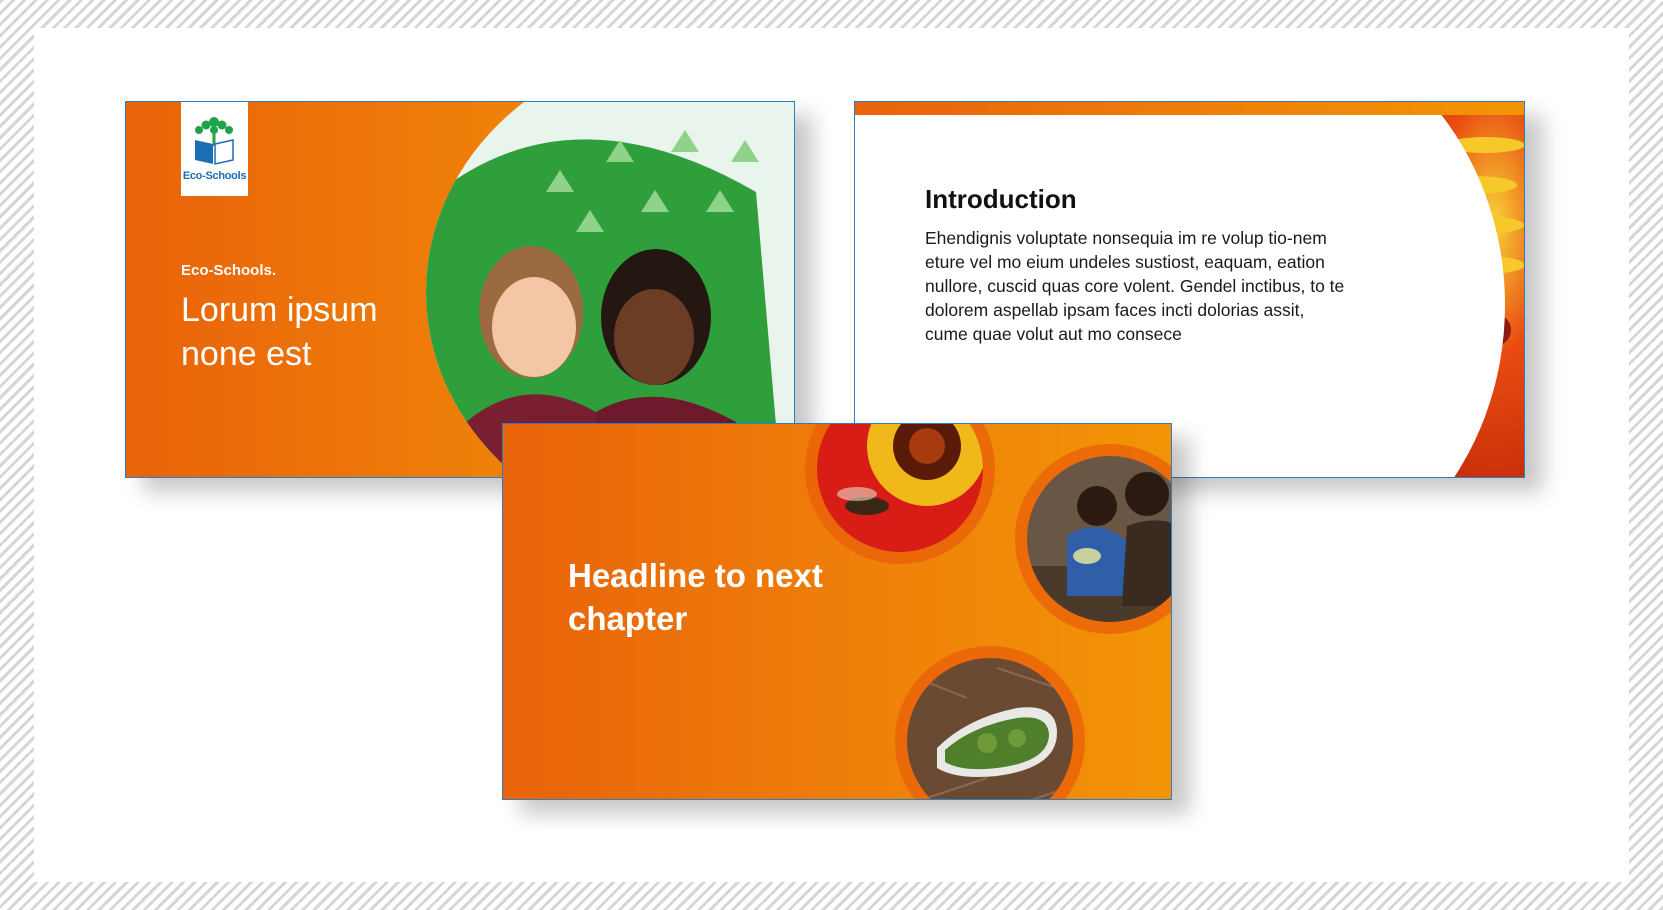 This screenshot has width=1663, height=910. I want to click on top-accent-bar, so click(1189, 108).